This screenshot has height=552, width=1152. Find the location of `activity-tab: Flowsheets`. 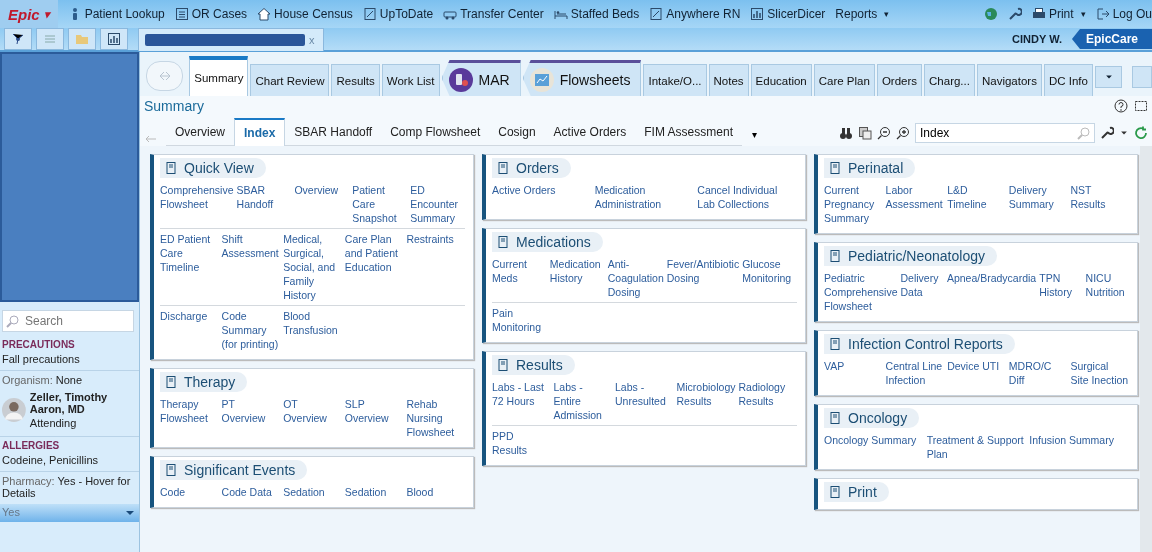

activity-tab: Flowsheets is located at coordinates (582, 78).